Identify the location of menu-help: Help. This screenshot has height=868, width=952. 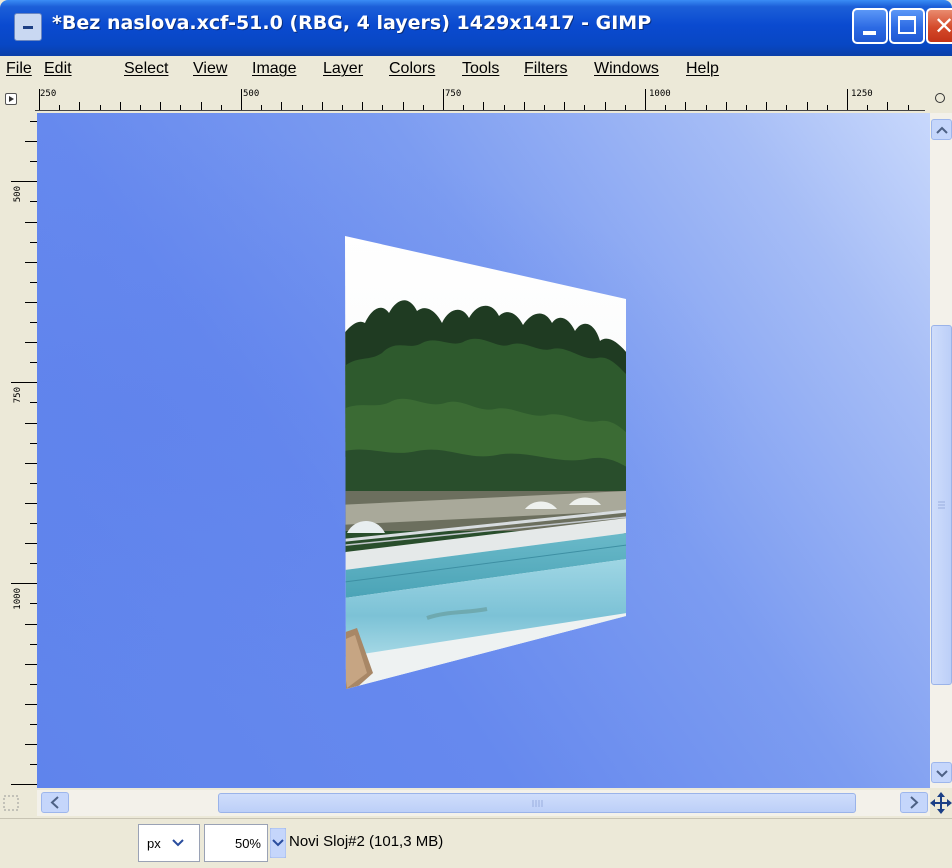
(702, 69).